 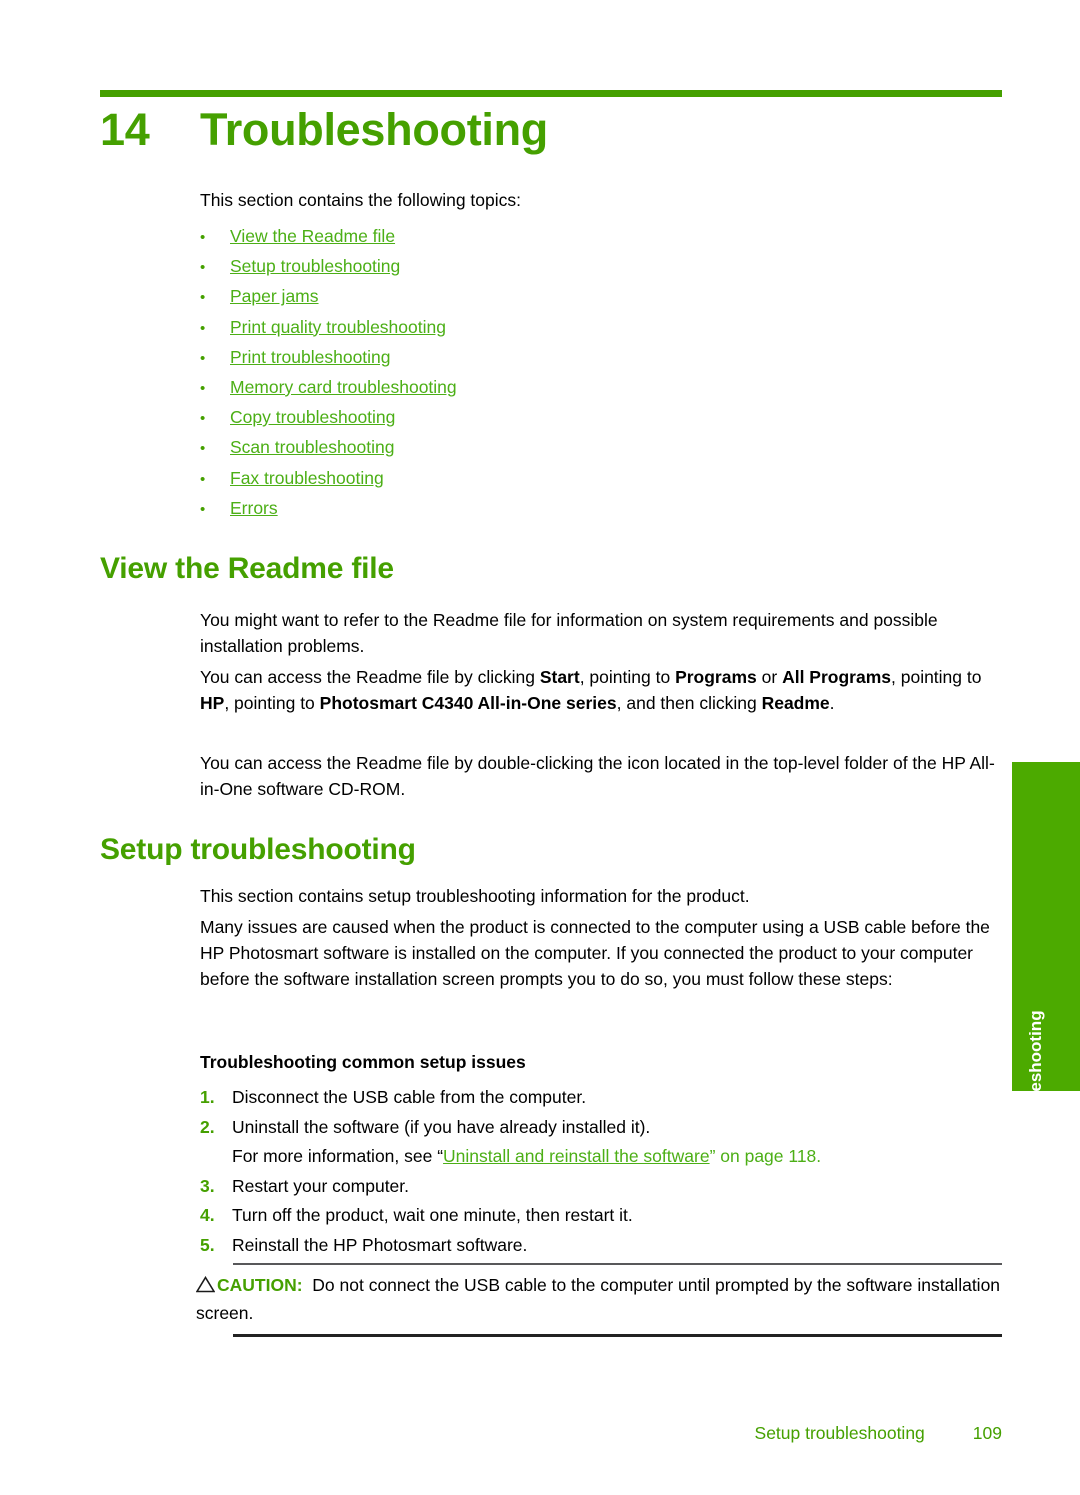 I want to click on side-tab-label: Troubleshooting, so click(x=1035, y=1077).